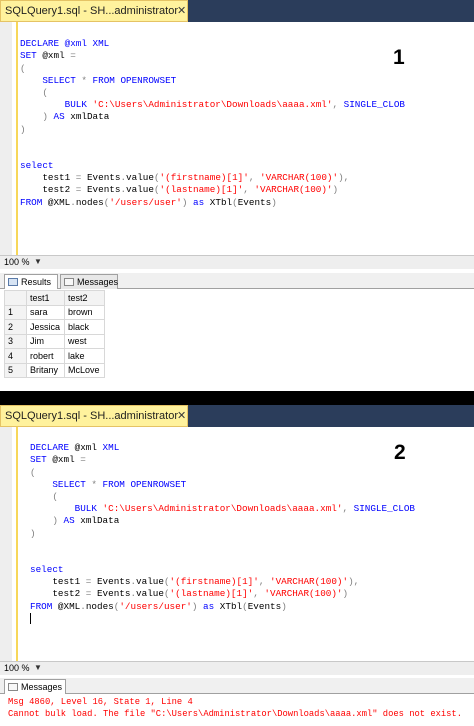 The width and height of the screenshot is (474, 726). What do you see at coordinates (56, 105) in the screenshot?
I see `code-token: BULK` at bounding box center [56, 105].